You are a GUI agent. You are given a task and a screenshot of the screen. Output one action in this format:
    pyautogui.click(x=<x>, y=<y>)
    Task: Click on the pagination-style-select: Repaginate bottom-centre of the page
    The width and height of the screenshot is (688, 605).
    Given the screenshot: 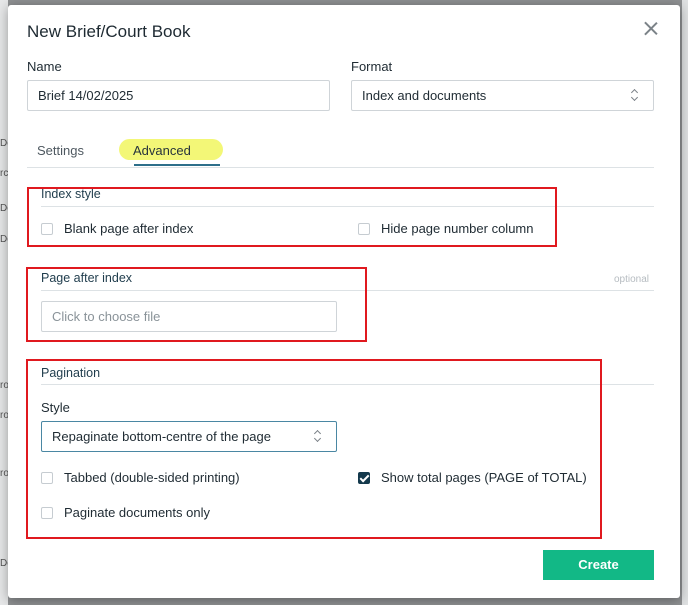 What is the action you would take?
    pyautogui.click(x=189, y=436)
    